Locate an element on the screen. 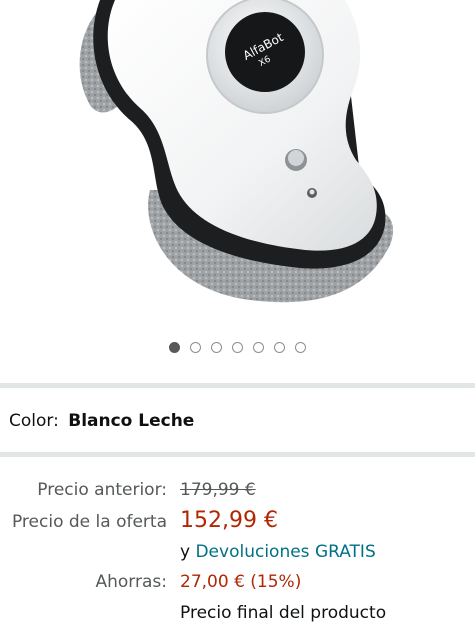 The image size is (475, 635). returns-line: y Devoluciones GRATIS is located at coordinates (278, 552).